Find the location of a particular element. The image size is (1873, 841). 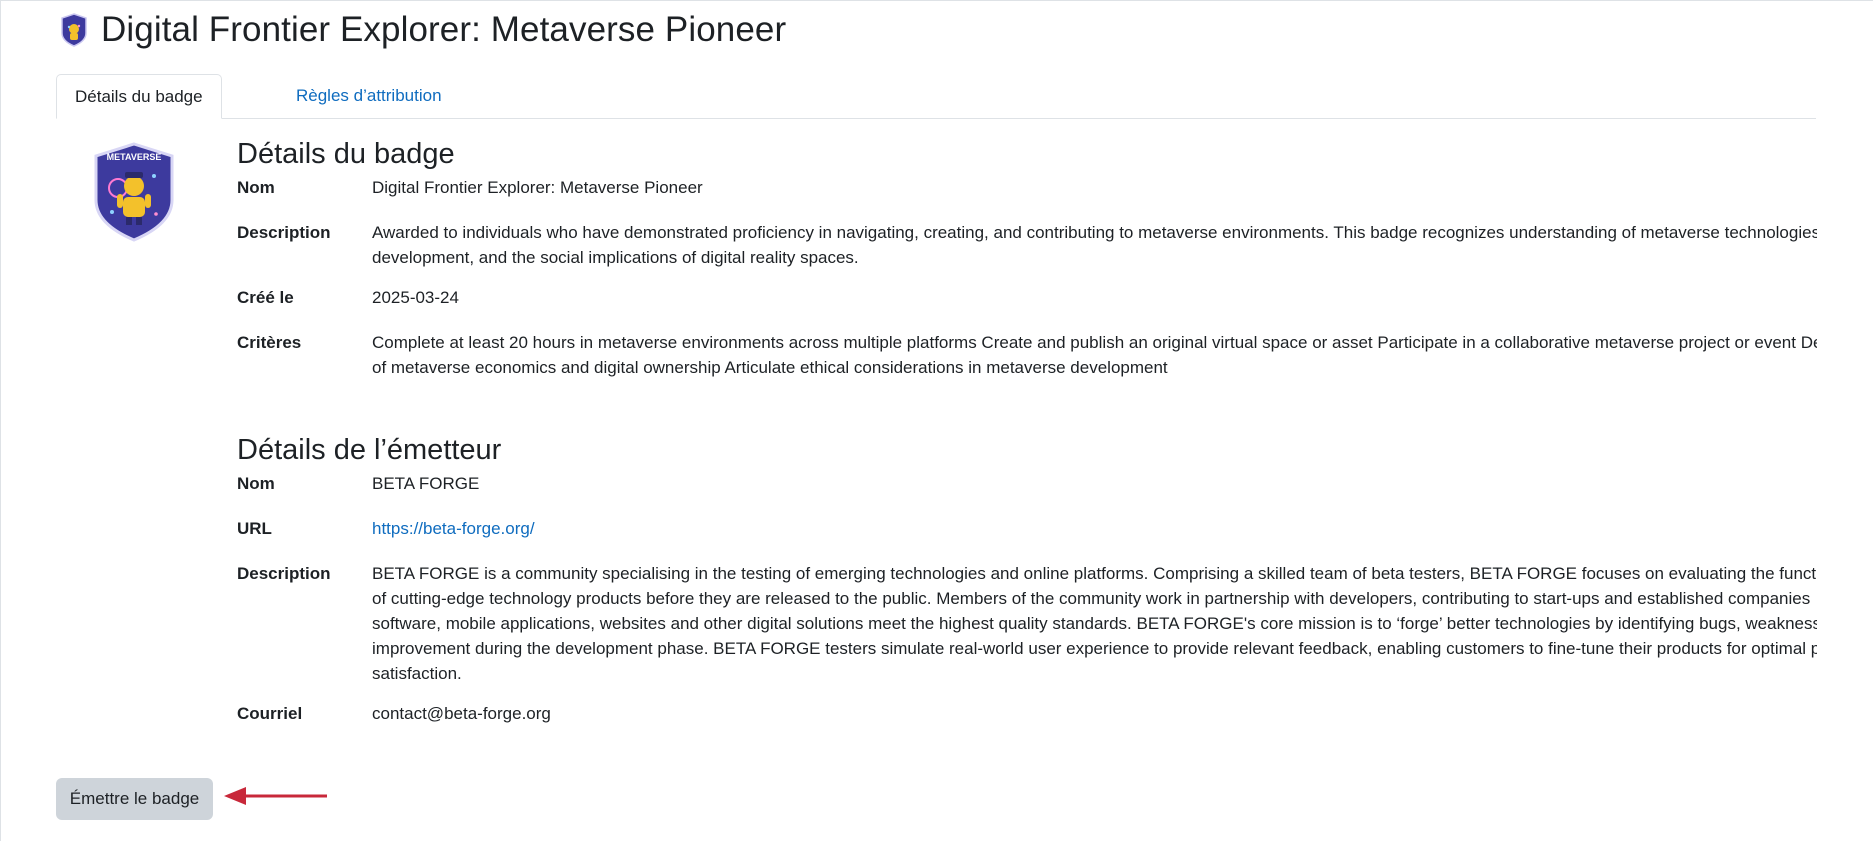

issuer-name-value: BETA FORGE is located at coordinates (426, 483).